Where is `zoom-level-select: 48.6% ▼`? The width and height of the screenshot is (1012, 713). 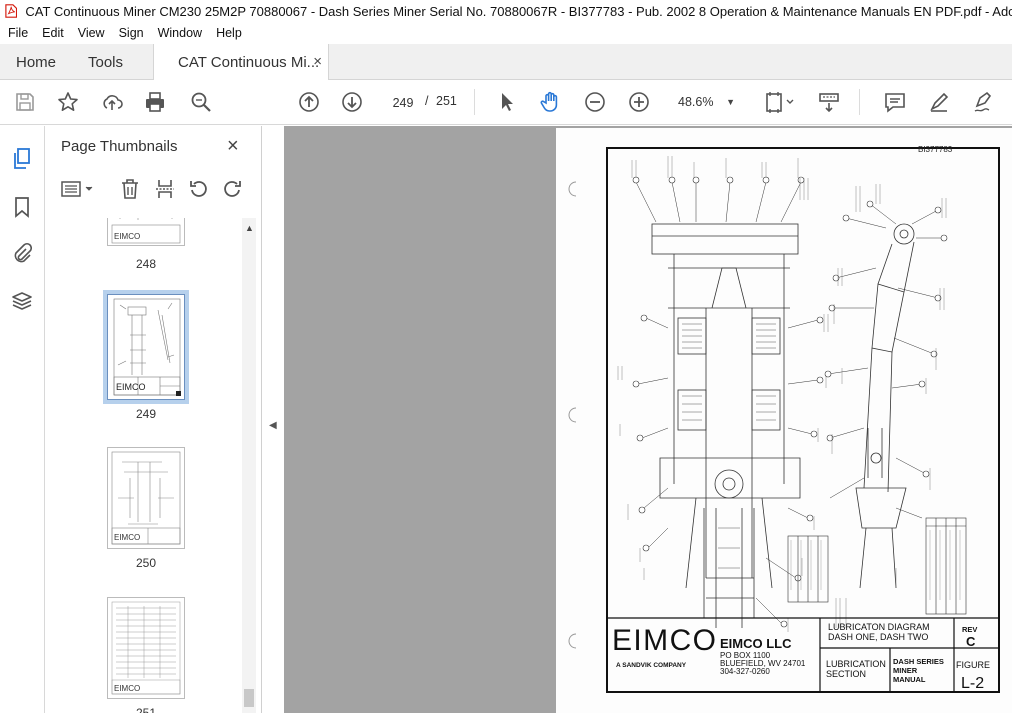 zoom-level-select: 48.6% ▼ is located at coordinates (705, 102).